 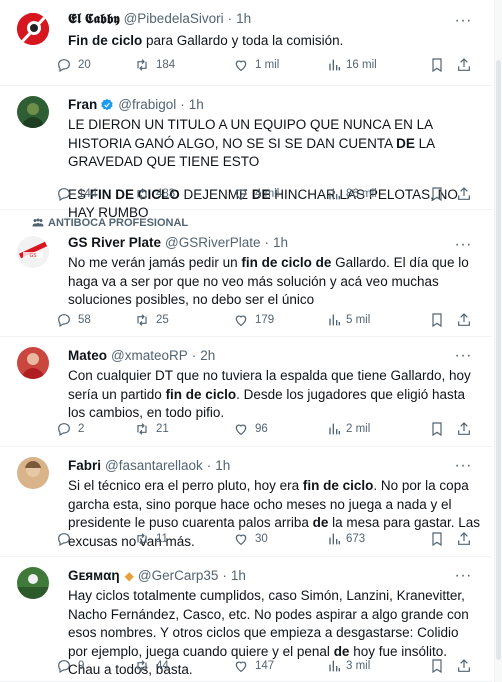 What do you see at coordinates (151, 320) in the screenshot?
I see `retweet-button: 25` at bounding box center [151, 320].